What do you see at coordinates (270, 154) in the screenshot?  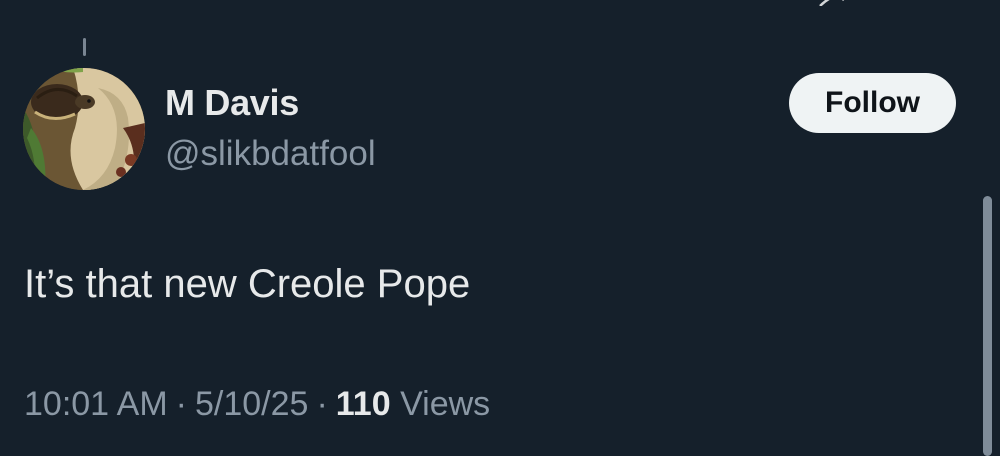 I see `author-handle: @slikbdatfool` at bounding box center [270, 154].